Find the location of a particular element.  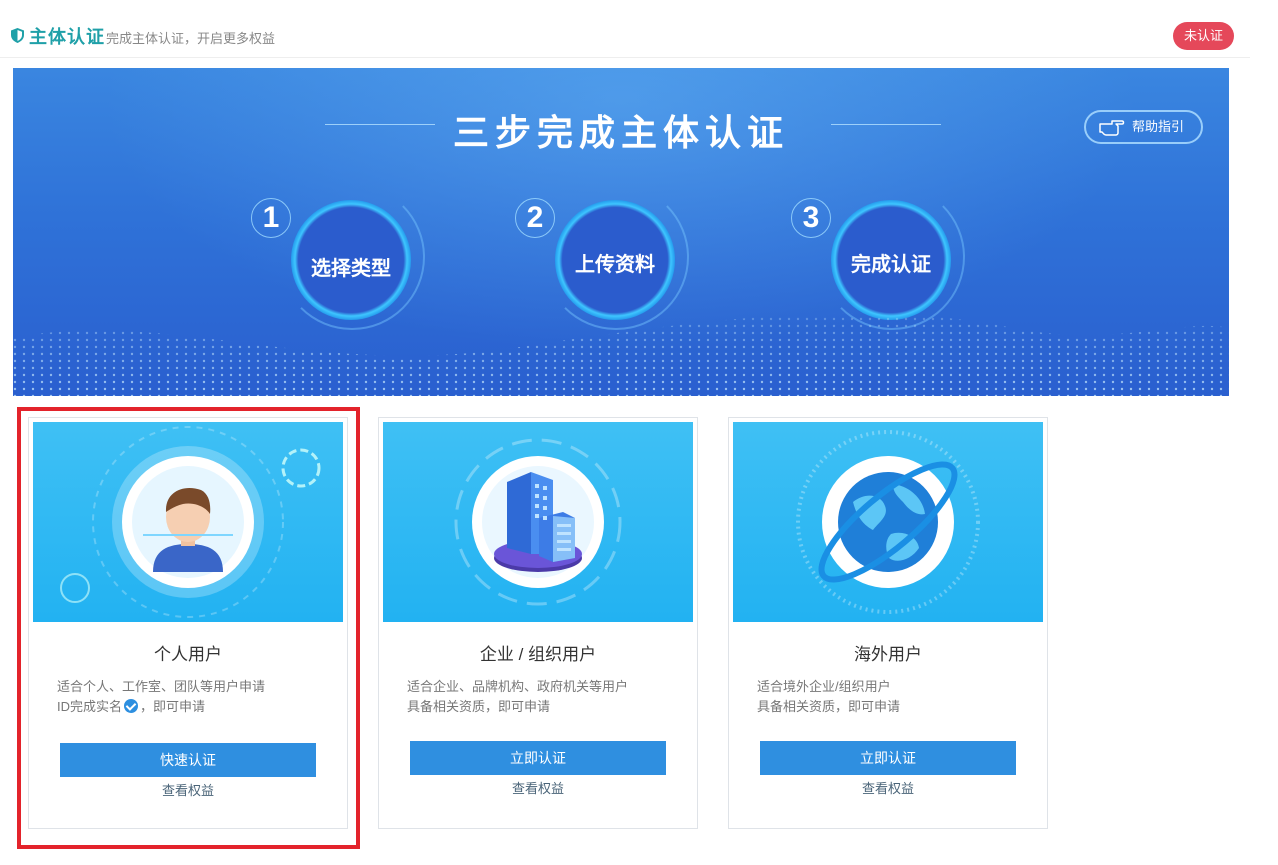

help-guide-label: 帮助指引 is located at coordinates (1158, 126).